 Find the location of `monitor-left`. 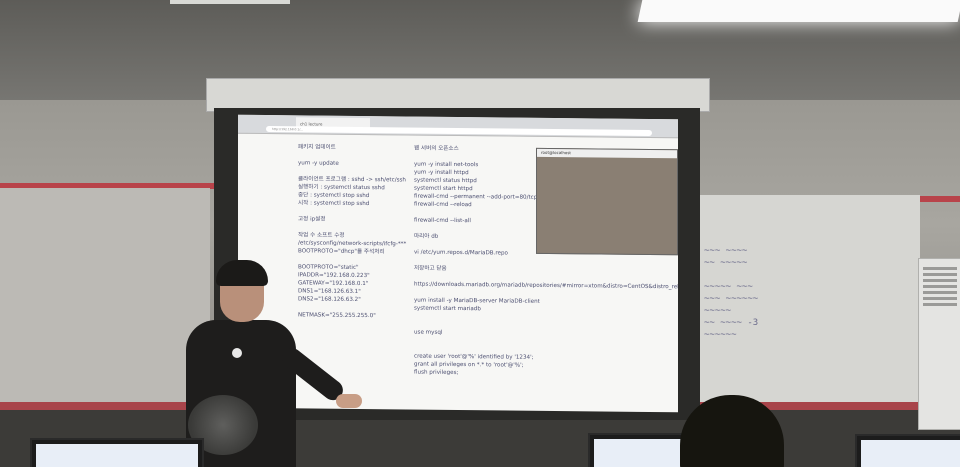

monitor-left is located at coordinates (117, 452).